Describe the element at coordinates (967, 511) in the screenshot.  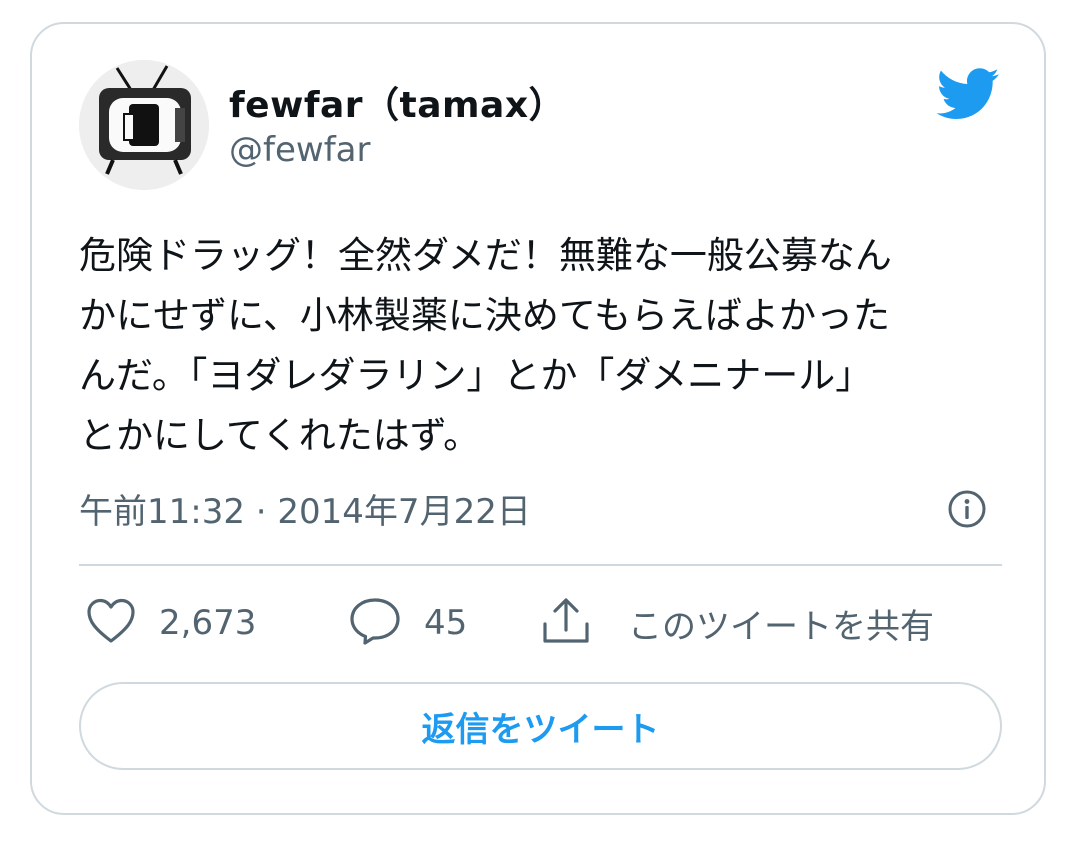
I see `info-icon` at that location.